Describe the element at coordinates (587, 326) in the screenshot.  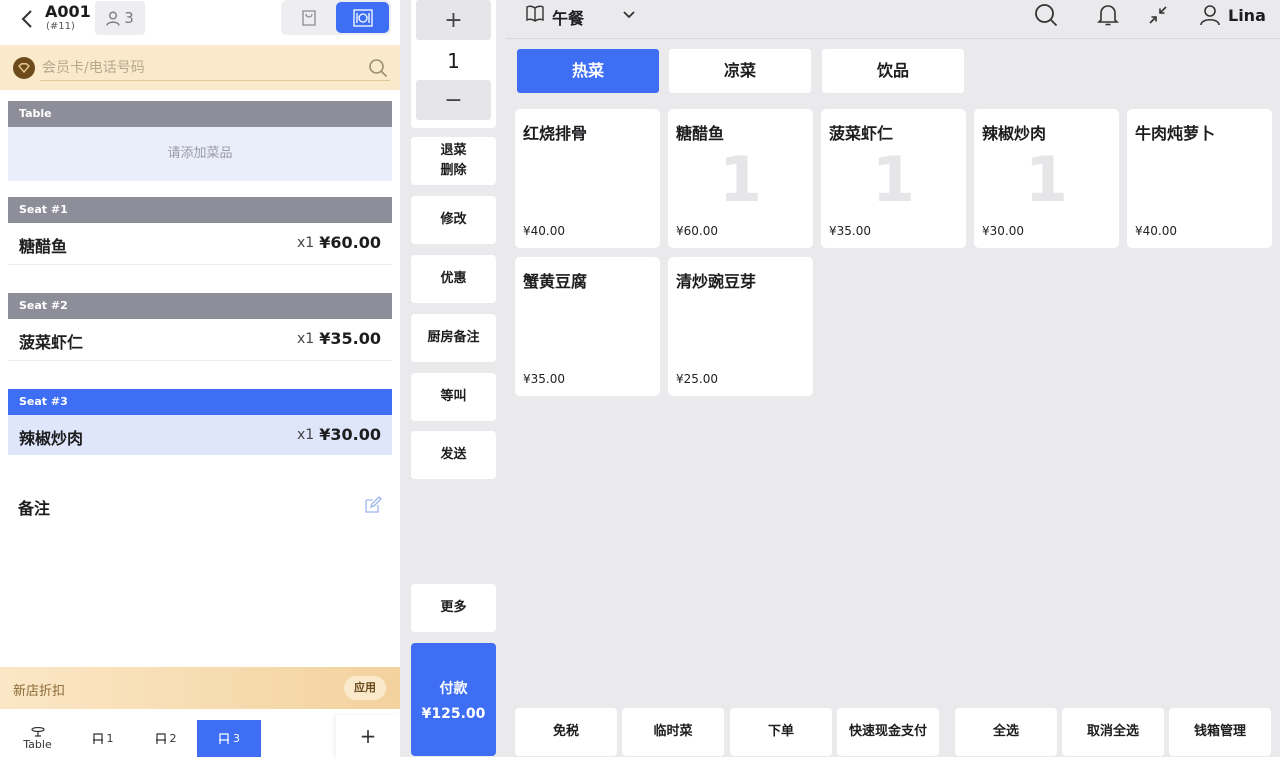
I see `dish-card: 蟹黄豆腐 ¥35.00` at that location.